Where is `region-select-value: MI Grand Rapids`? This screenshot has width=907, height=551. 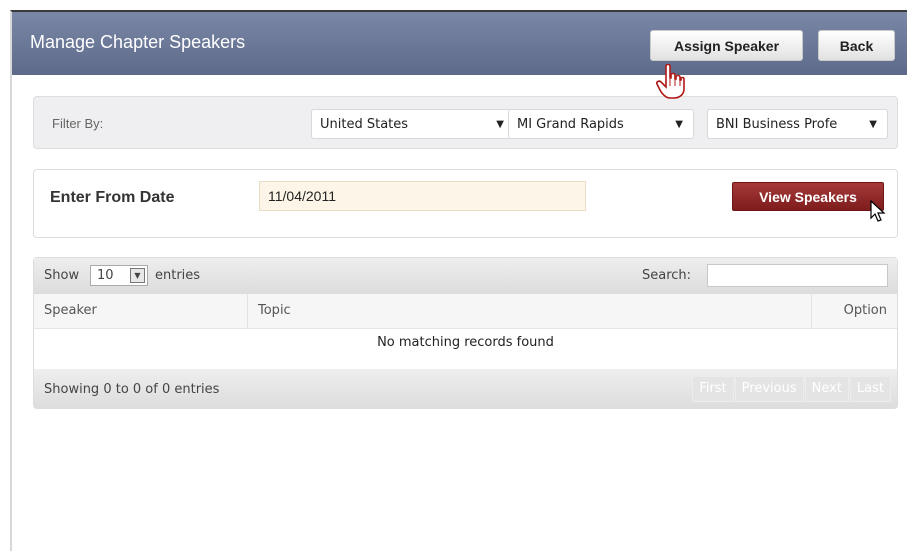
region-select-value: MI Grand Rapids is located at coordinates (570, 124).